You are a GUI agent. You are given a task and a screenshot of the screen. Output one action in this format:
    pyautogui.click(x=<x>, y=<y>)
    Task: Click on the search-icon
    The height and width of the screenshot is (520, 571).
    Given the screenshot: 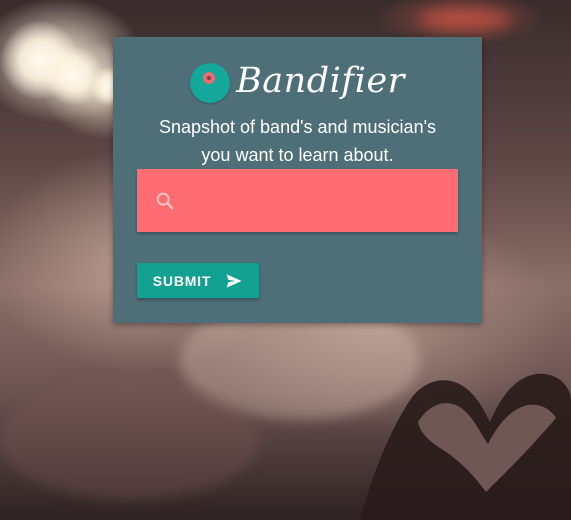 What is the action you would take?
    pyautogui.click(x=165, y=201)
    